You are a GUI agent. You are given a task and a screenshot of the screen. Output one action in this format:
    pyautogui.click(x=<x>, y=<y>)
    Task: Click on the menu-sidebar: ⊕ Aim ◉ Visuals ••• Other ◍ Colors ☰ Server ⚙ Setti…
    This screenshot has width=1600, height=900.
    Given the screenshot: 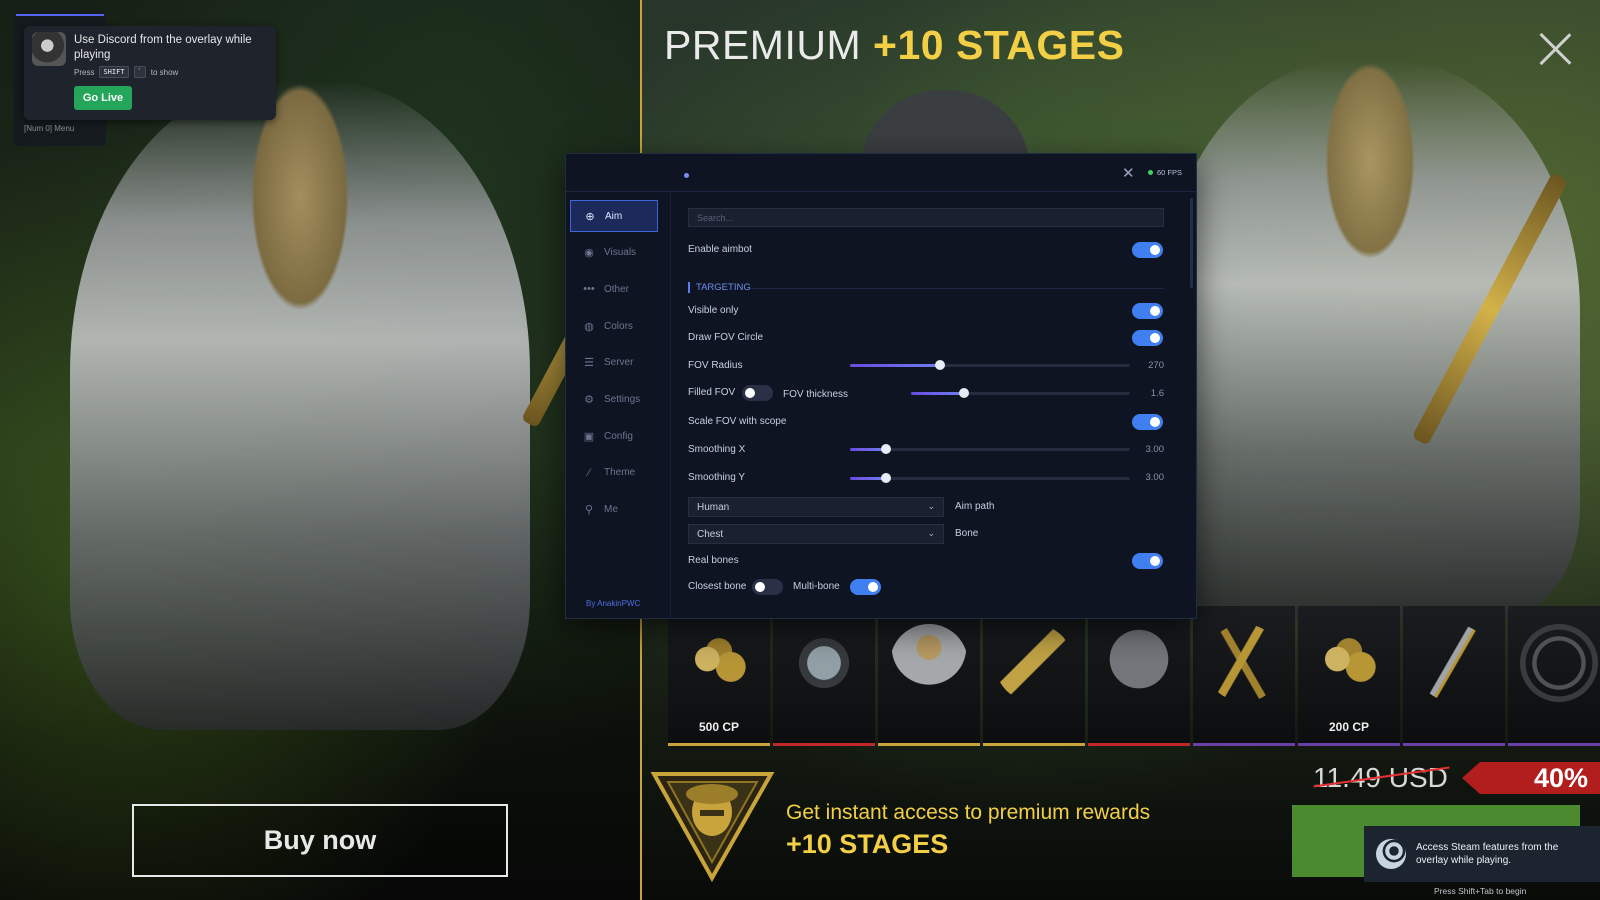 What is the action you would take?
    pyautogui.click(x=618, y=405)
    